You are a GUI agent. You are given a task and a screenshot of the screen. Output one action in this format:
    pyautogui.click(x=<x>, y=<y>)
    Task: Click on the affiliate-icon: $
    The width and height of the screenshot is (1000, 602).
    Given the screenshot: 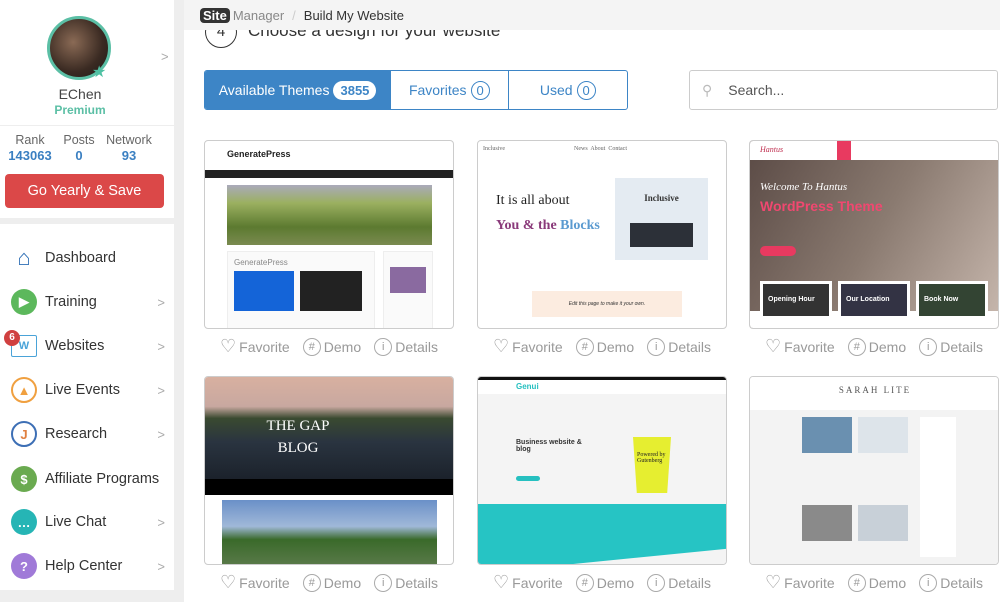 What is the action you would take?
    pyautogui.click(x=24, y=479)
    